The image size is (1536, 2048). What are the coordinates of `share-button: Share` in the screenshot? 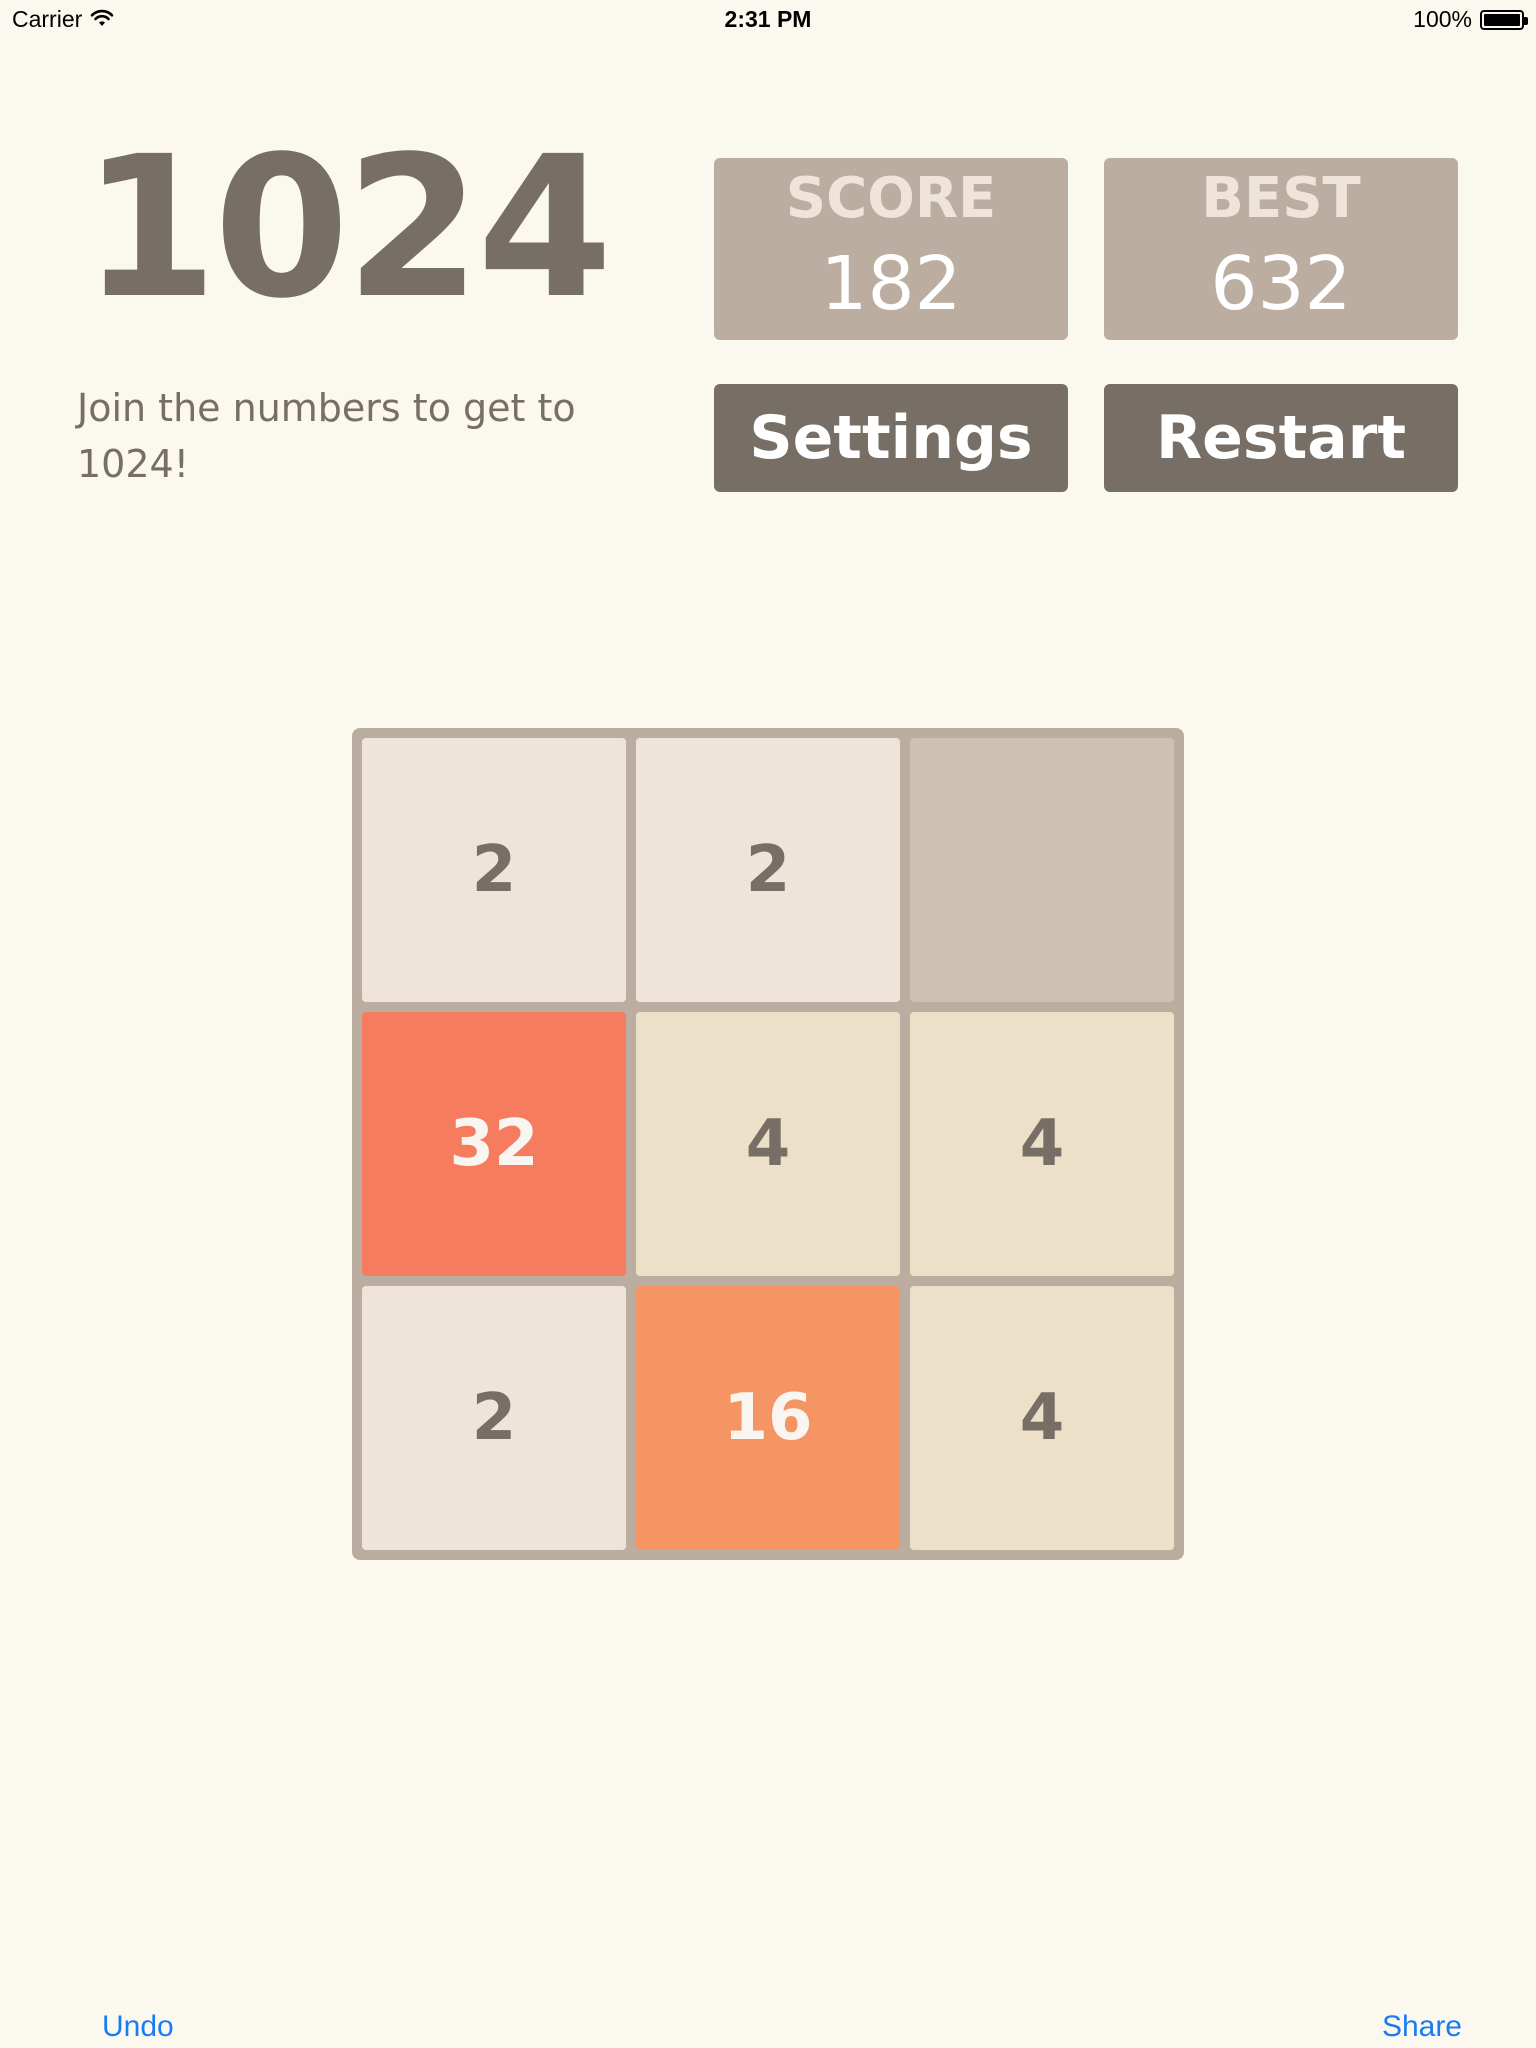 It's located at (1422, 2027).